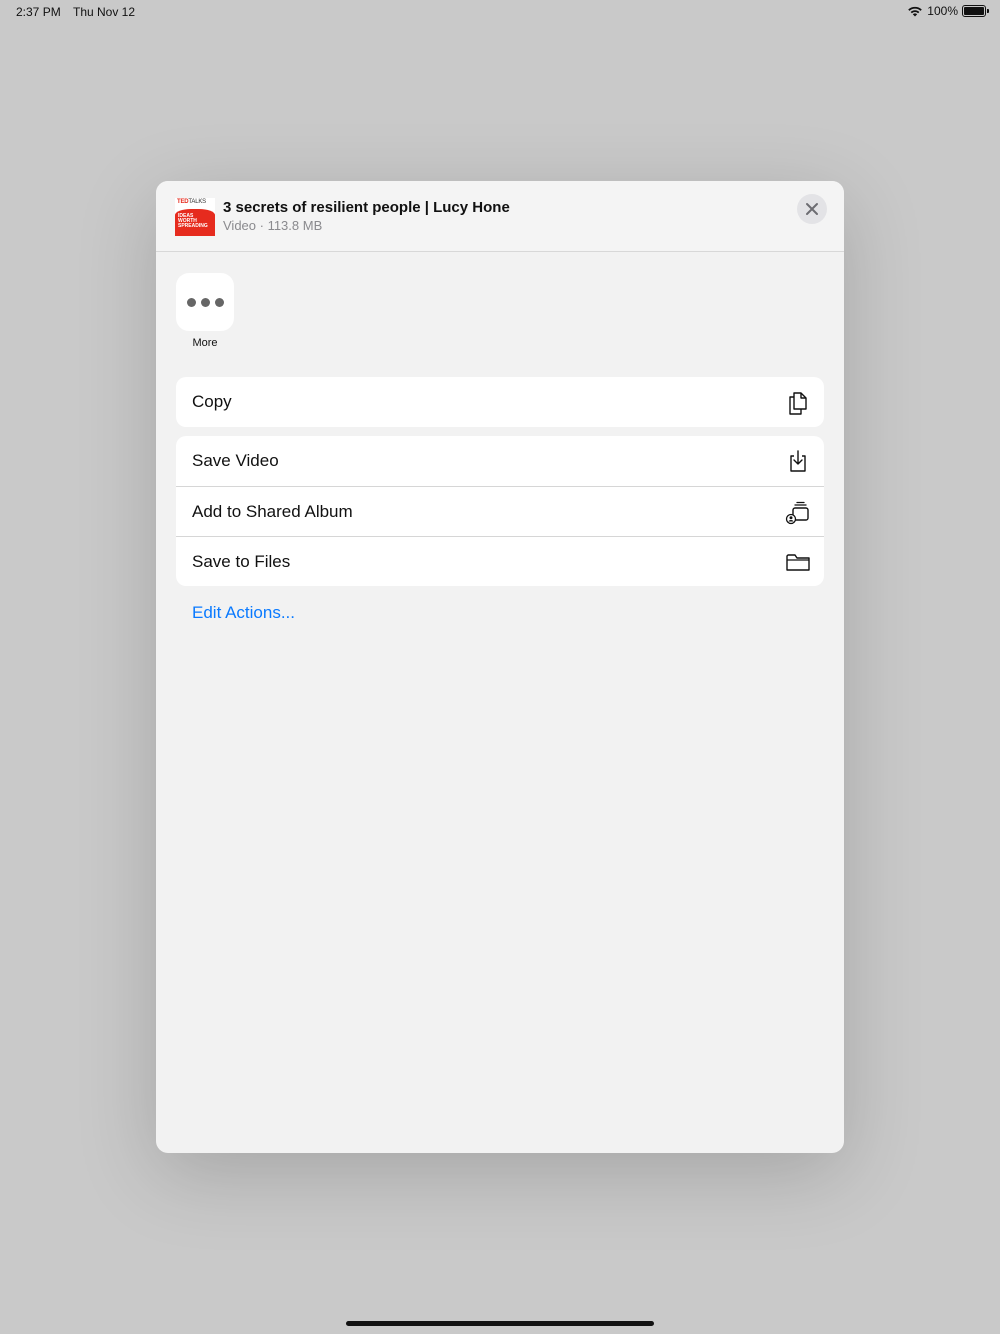 The image size is (1000, 1334). I want to click on add-to-shared-album-label: Add to Shared Album, so click(272, 511).